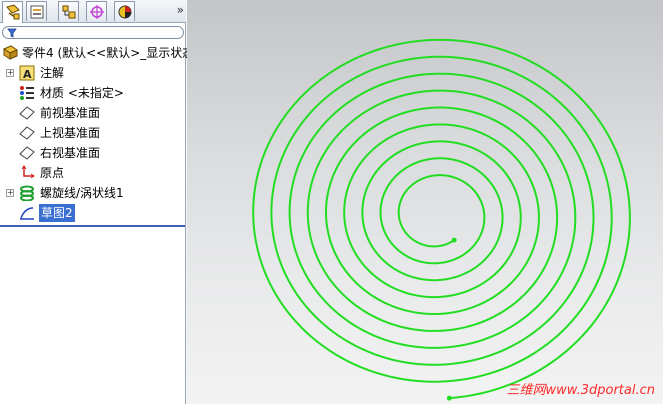 The image size is (663, 404). What do you see at coordinates (108, 53) in the screenshot?
I see `tree-root-label: 零件4 (默认<<默认>_显示状态` at bounding box center [108, 53].